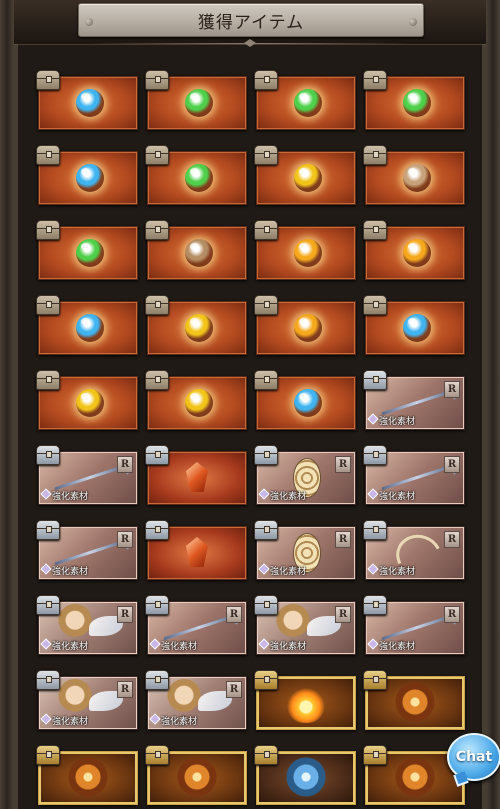  I want to click on frame-inner-right, so click(484, 426).